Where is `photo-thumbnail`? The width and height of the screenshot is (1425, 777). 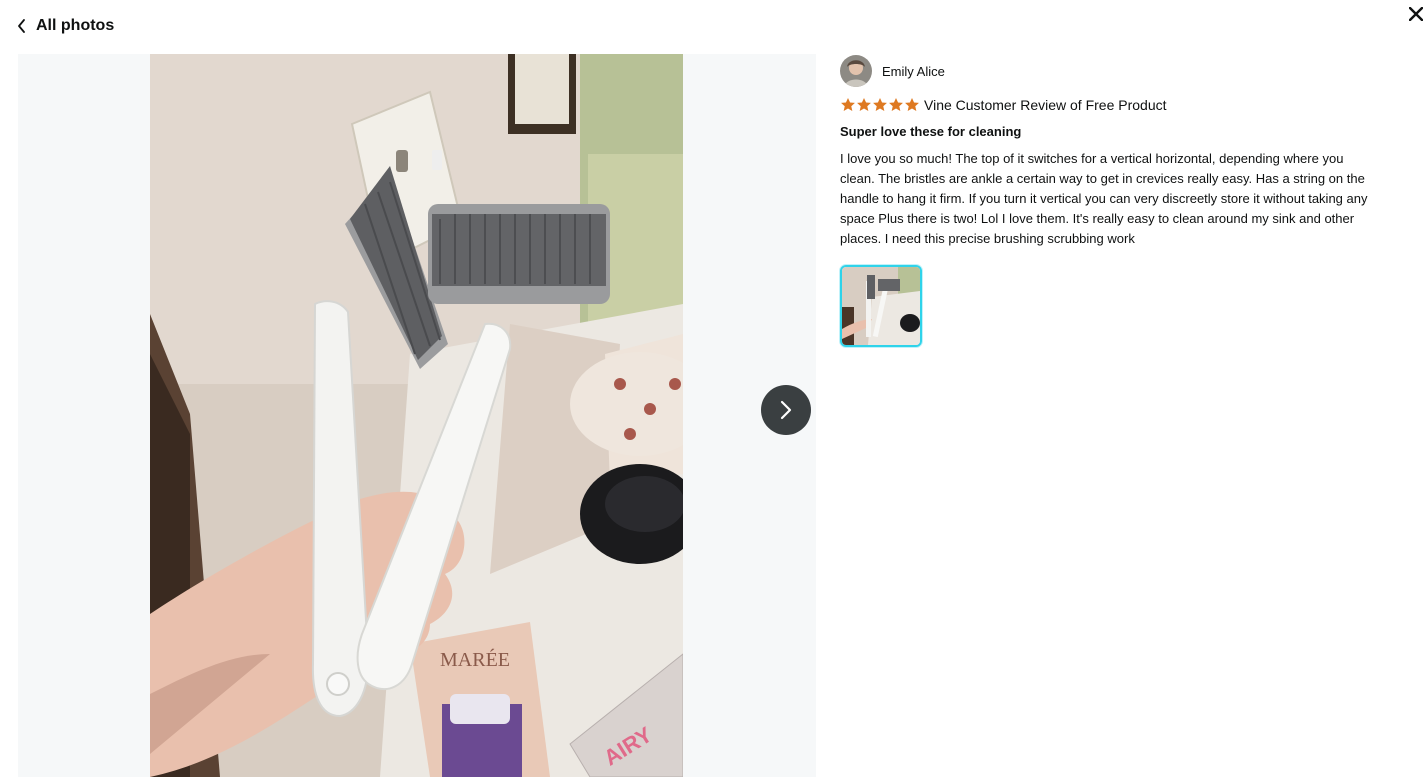
photo-thumbnail is located at coordinates (881, 306).